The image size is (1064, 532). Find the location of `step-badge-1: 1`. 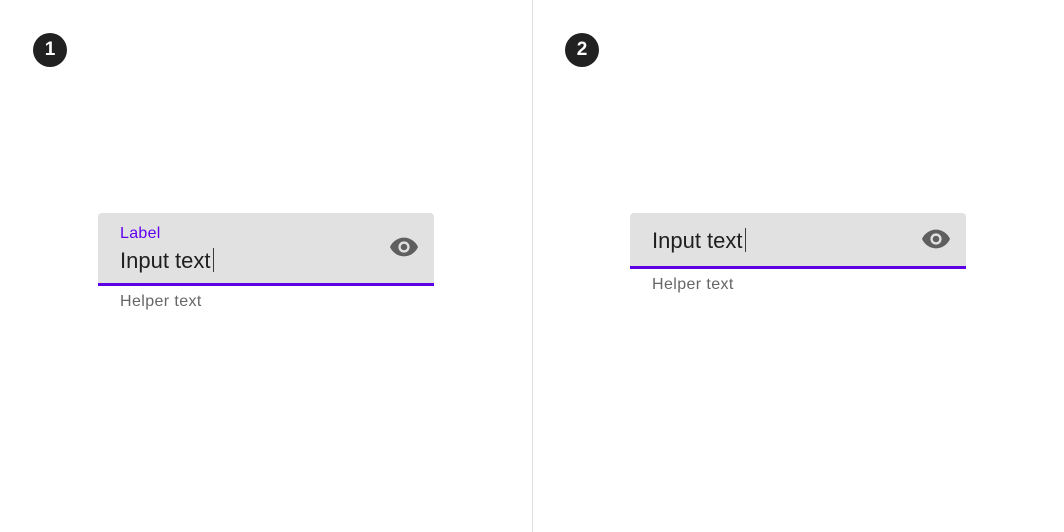

step-badge-1: 1 is located at coordinates (50, 50).